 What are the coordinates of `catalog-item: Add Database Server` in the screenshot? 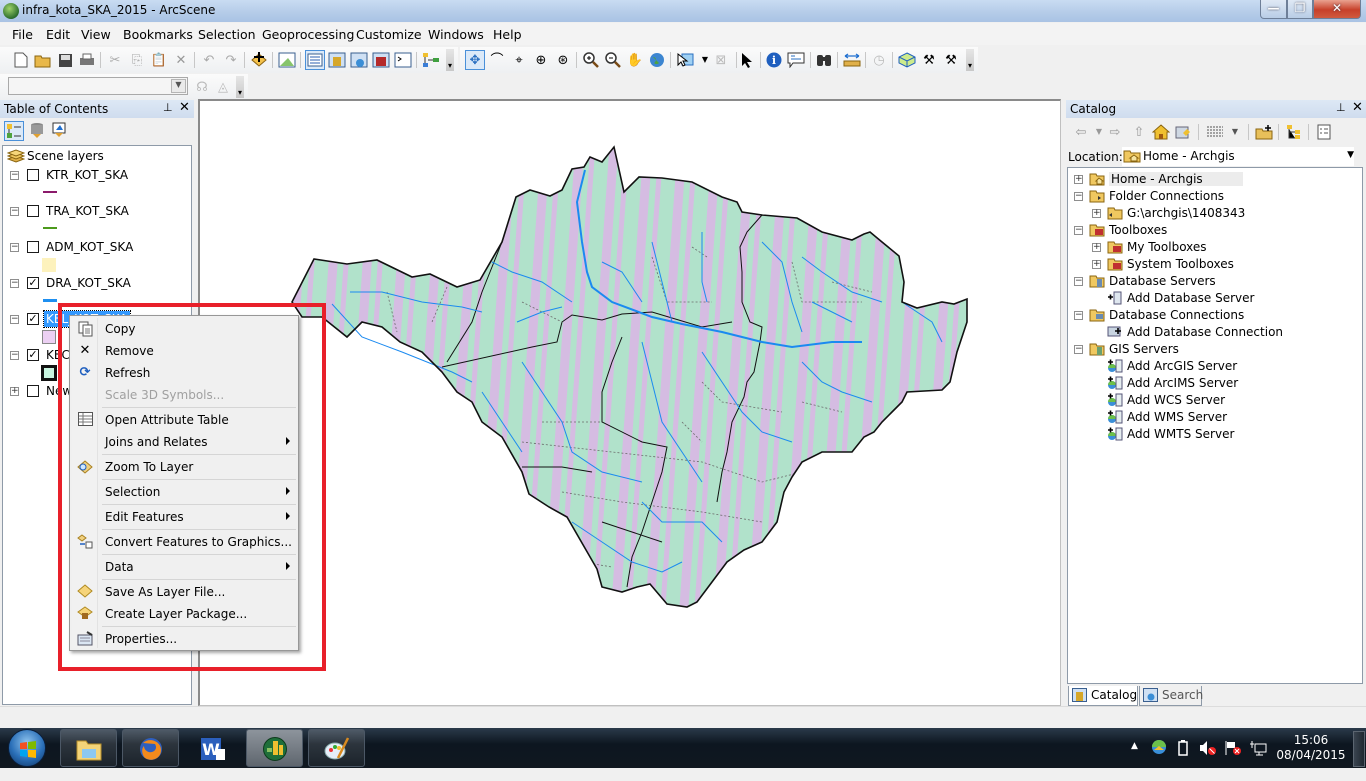 It's located at (1213, 298).